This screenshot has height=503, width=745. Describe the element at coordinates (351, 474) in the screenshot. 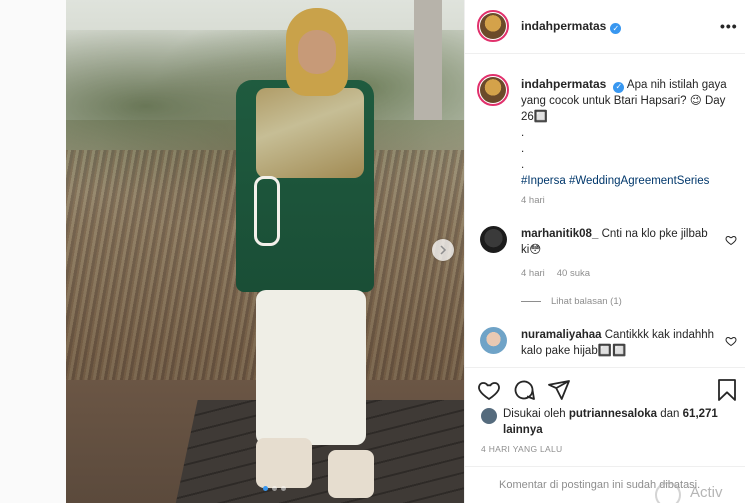

I see `model-boot-right` at that location.